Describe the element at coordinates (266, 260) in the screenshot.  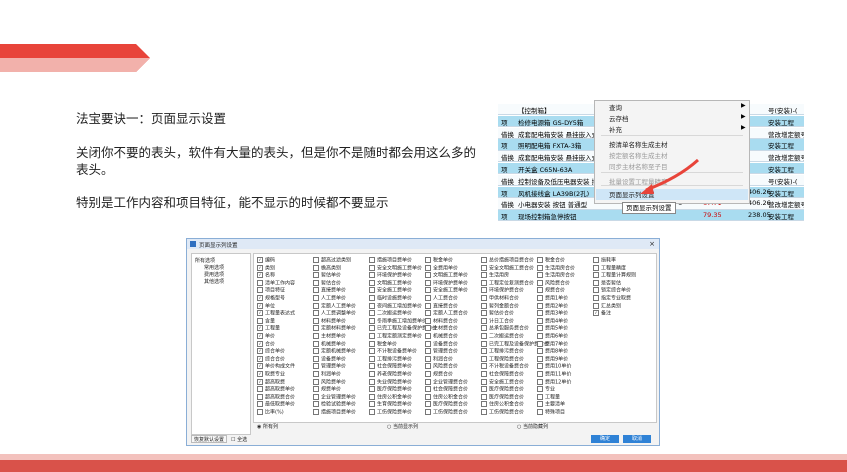
I see `column-checkbox: ✓ 编码` at that location.